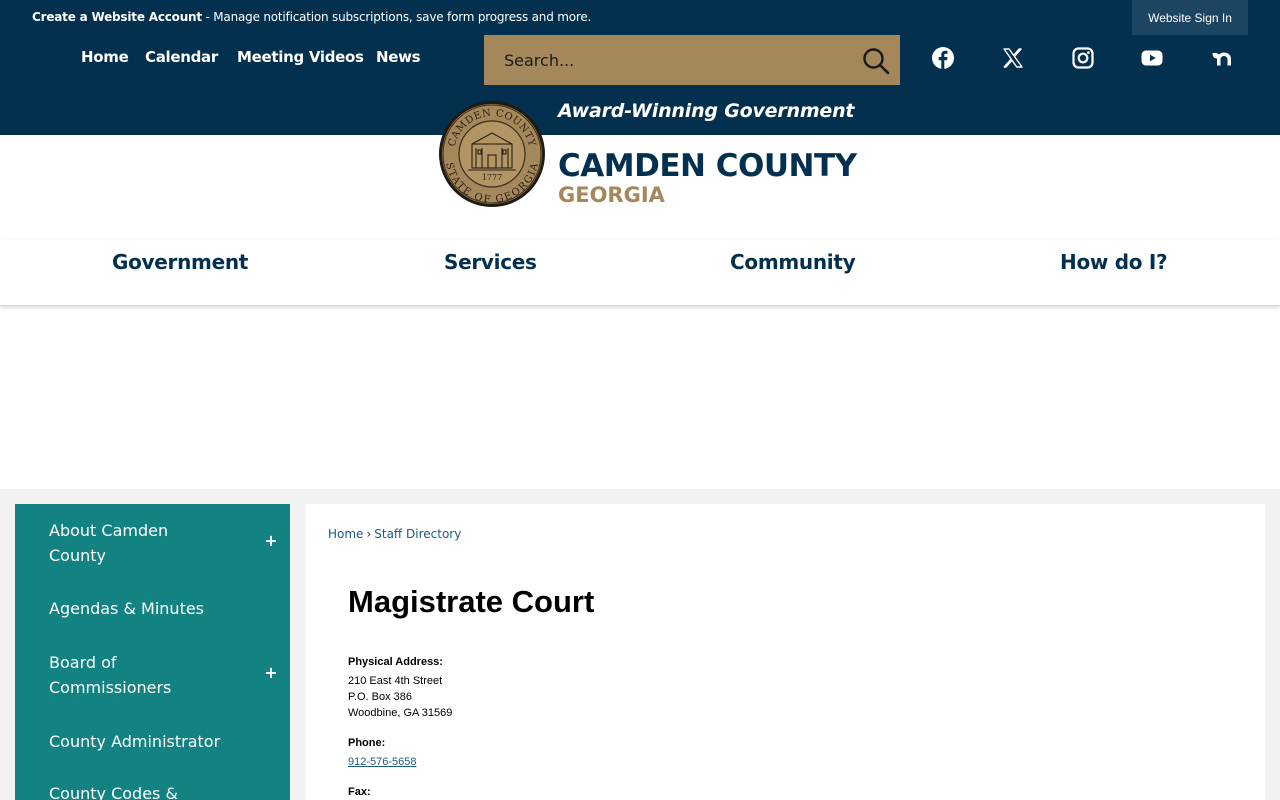 Image resolution: width=1280 pixels, height=800 pixels. Describe the element at coordinates (943, 58) in the screenshot. I see `facebook-icon` at that location.